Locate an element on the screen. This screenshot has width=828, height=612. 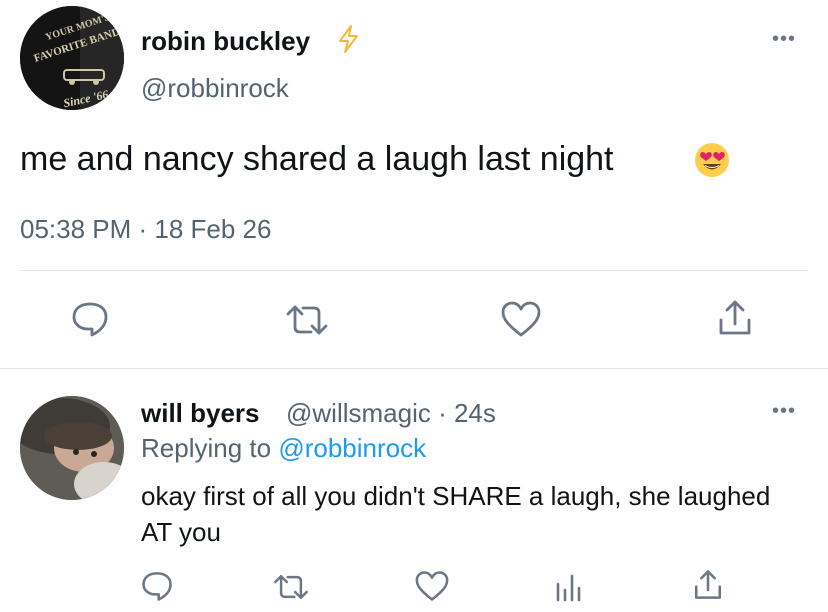
reply-retweet-button is located at coordinates (291, 587).